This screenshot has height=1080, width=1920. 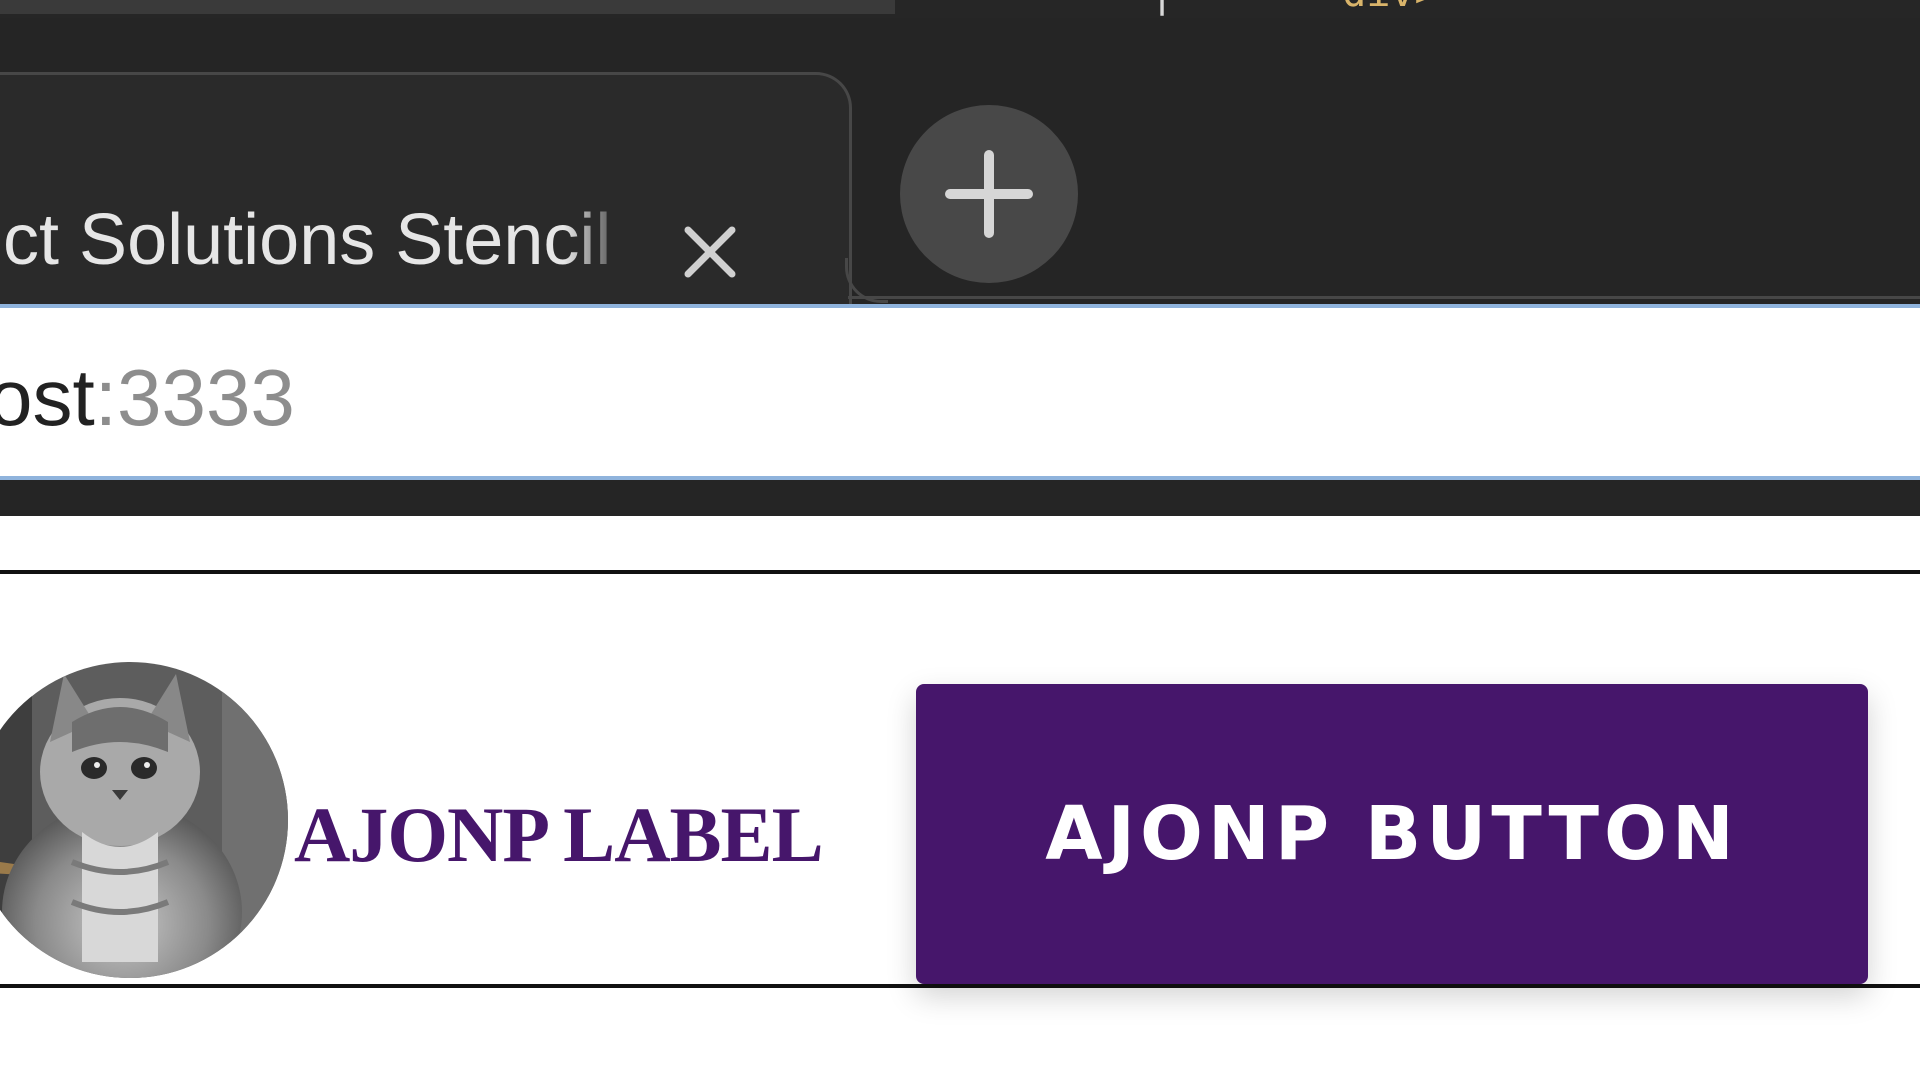 What do you see at coordinates (559, 834) in the screenshot?
I see `ajonp-label: AJONP LABEL` at bounding box center [559, 834].